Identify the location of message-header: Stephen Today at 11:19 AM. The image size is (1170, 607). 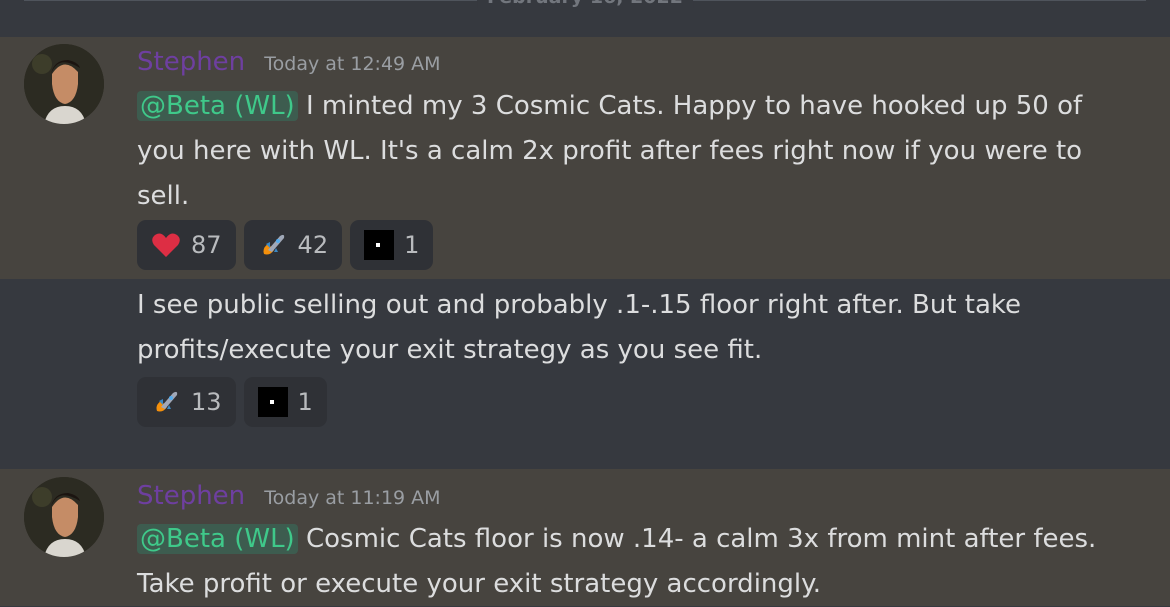
(289, 496).